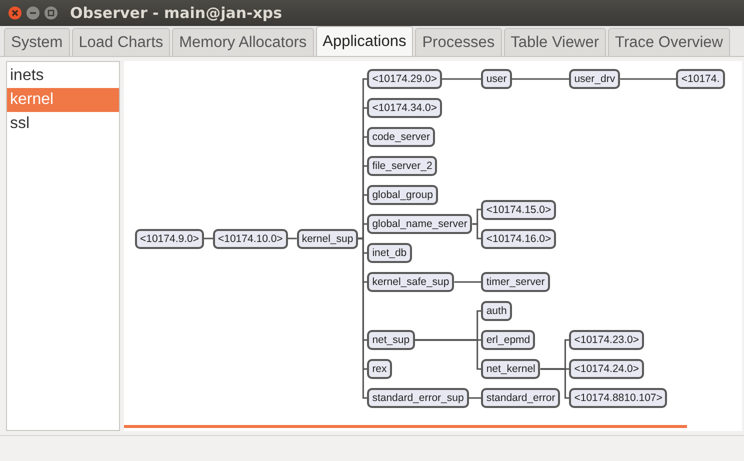  I want to click on application-item: ssl, so click(63, 124).